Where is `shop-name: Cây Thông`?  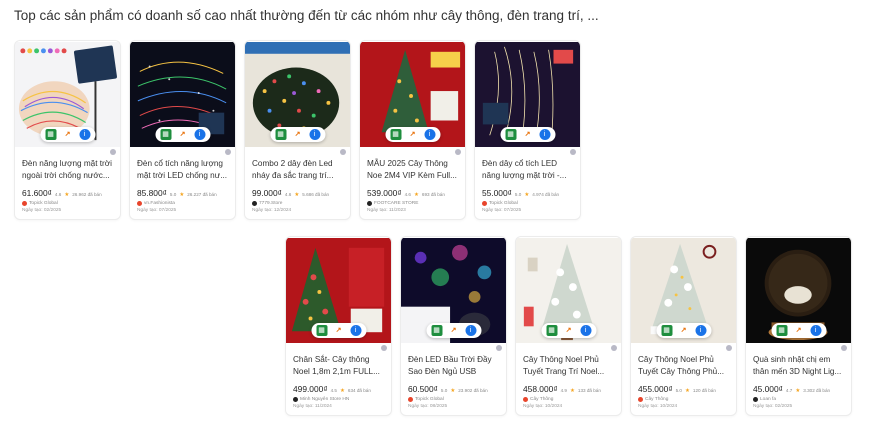 shop-name: Cây Thông is located at coordinates (542, 399).